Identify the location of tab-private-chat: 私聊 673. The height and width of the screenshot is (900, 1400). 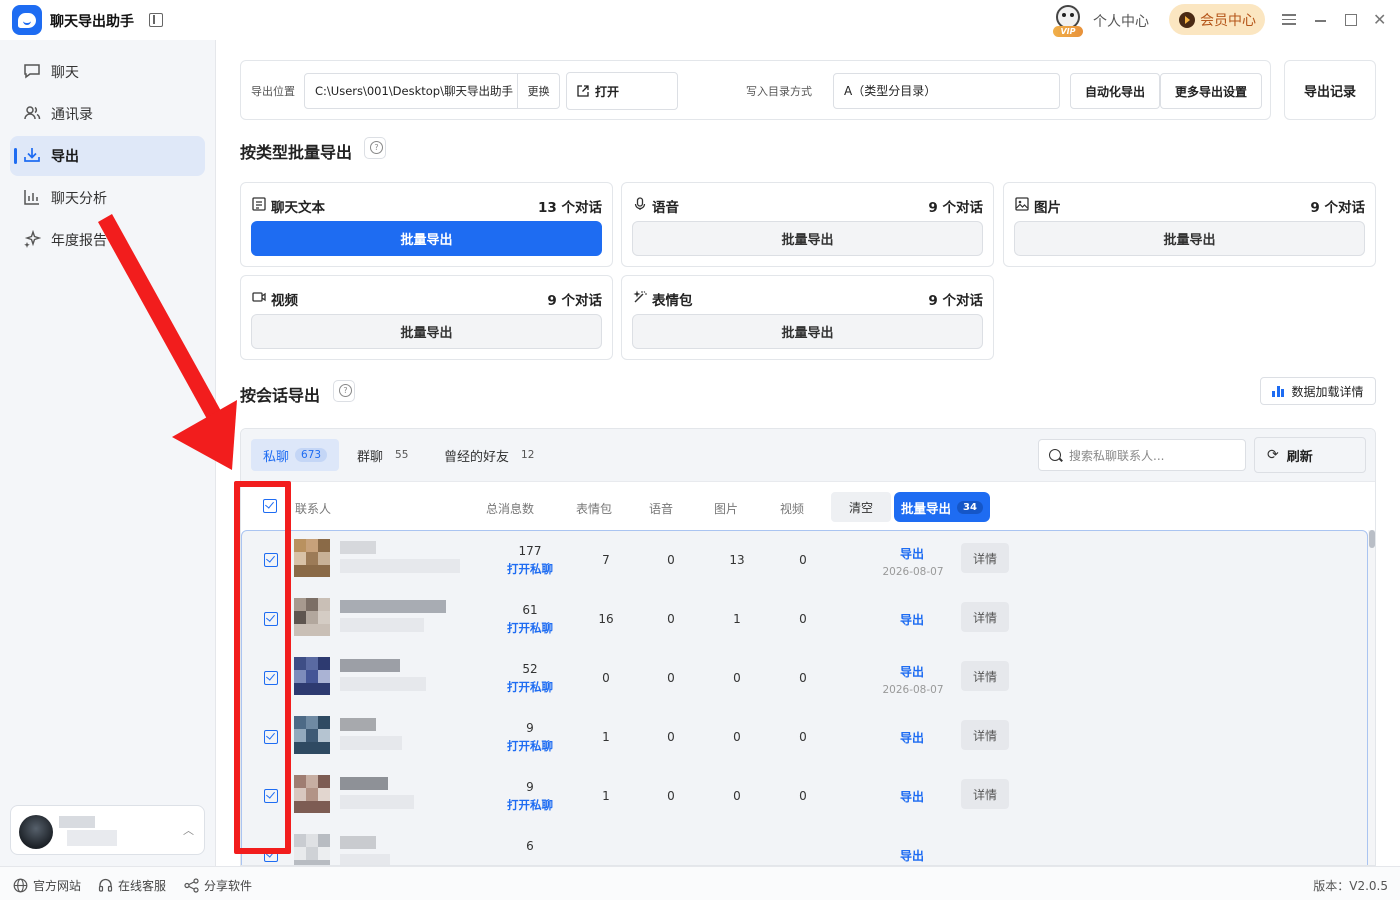
(295, 455).